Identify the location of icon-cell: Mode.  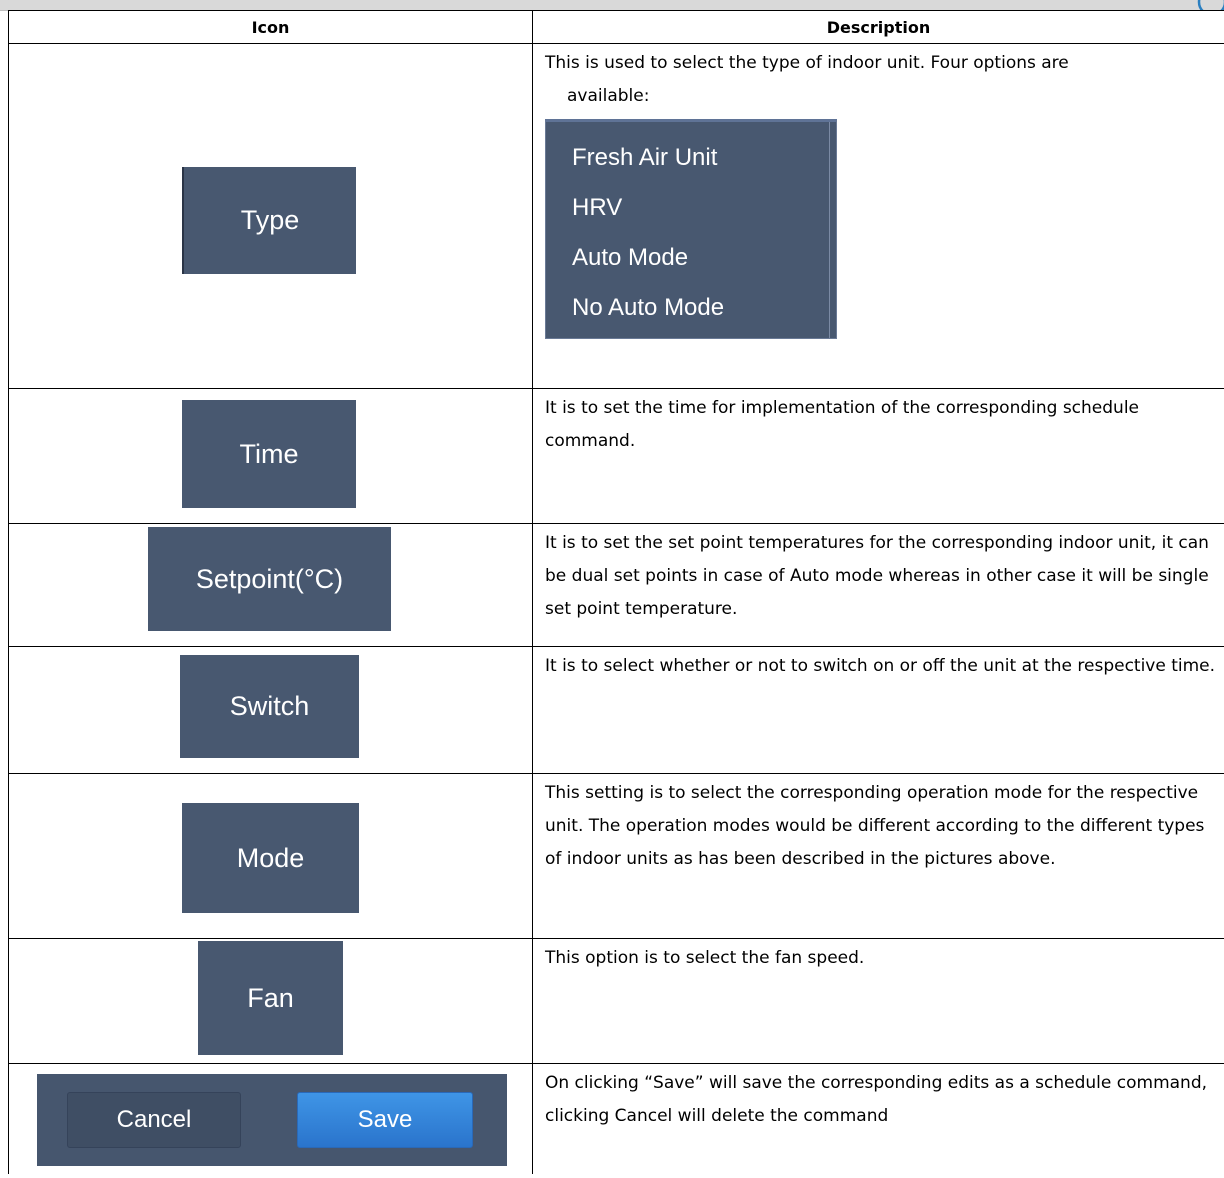
(270, 856).